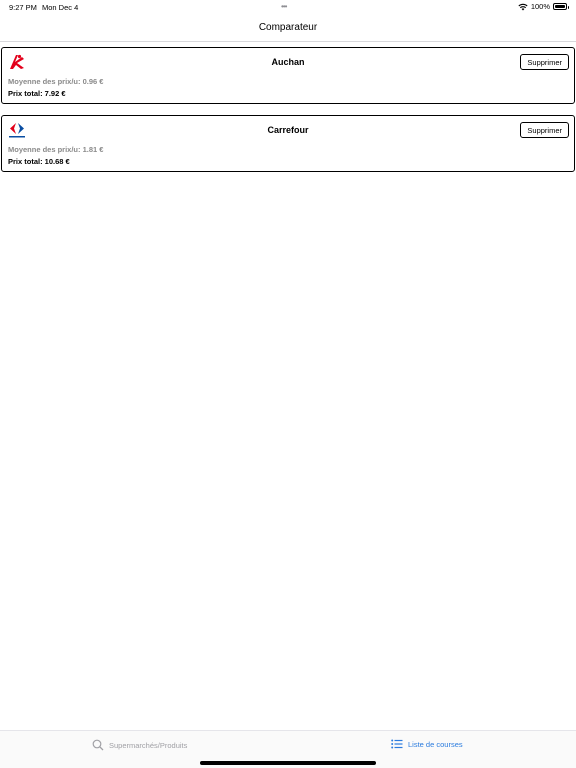 The height and width of the screenshot is (768, 576). I want to click on store-name: Carrefour, so click(288, 130).